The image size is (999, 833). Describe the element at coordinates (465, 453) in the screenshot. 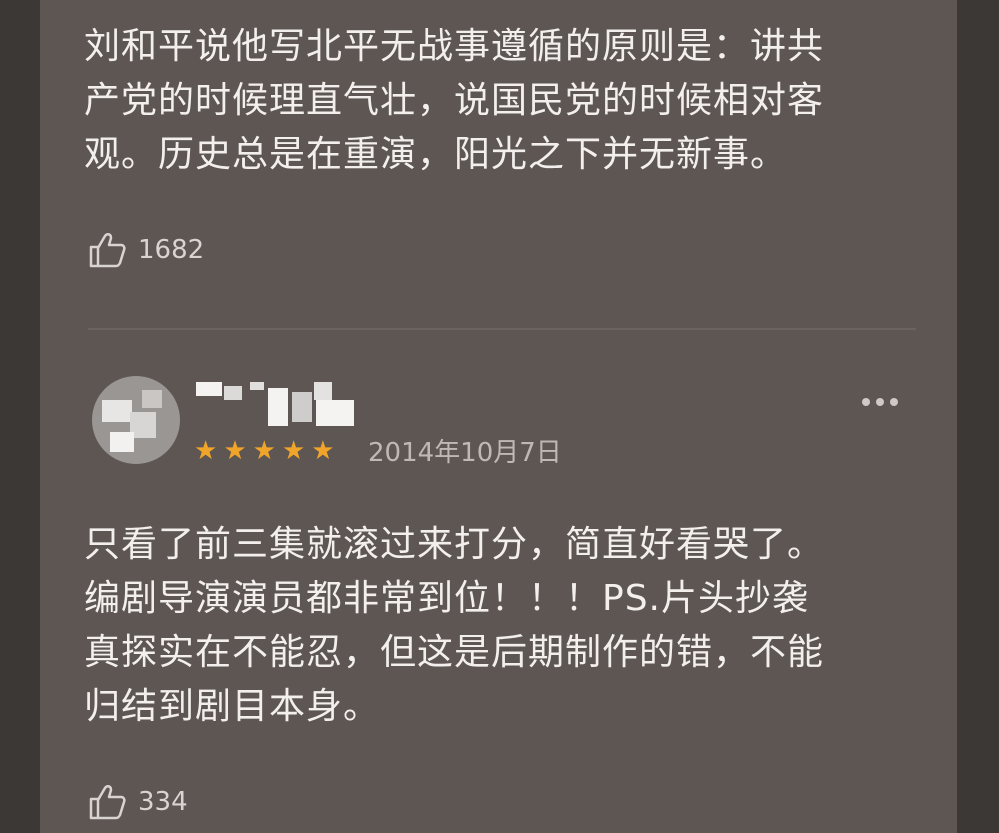

I see `comment-date: 2014年10月7日` at that location.